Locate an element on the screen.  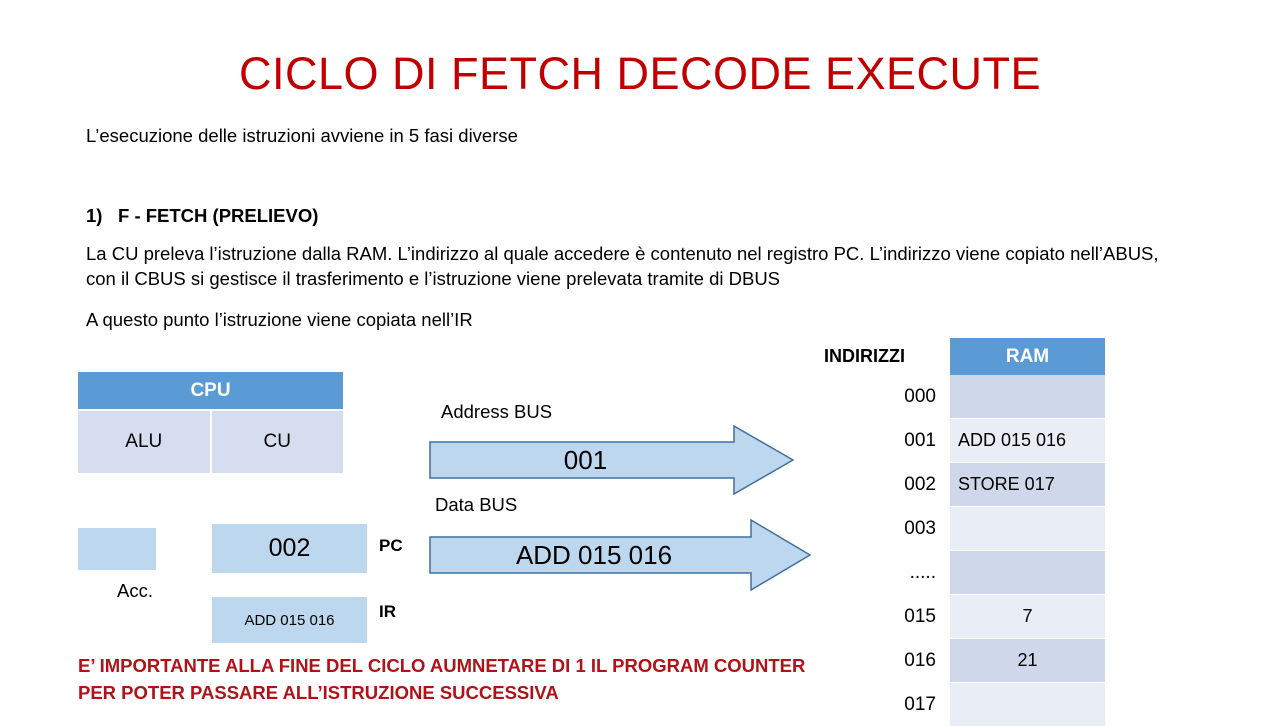
ram-address: 015 is located at coordinates (920, 616).